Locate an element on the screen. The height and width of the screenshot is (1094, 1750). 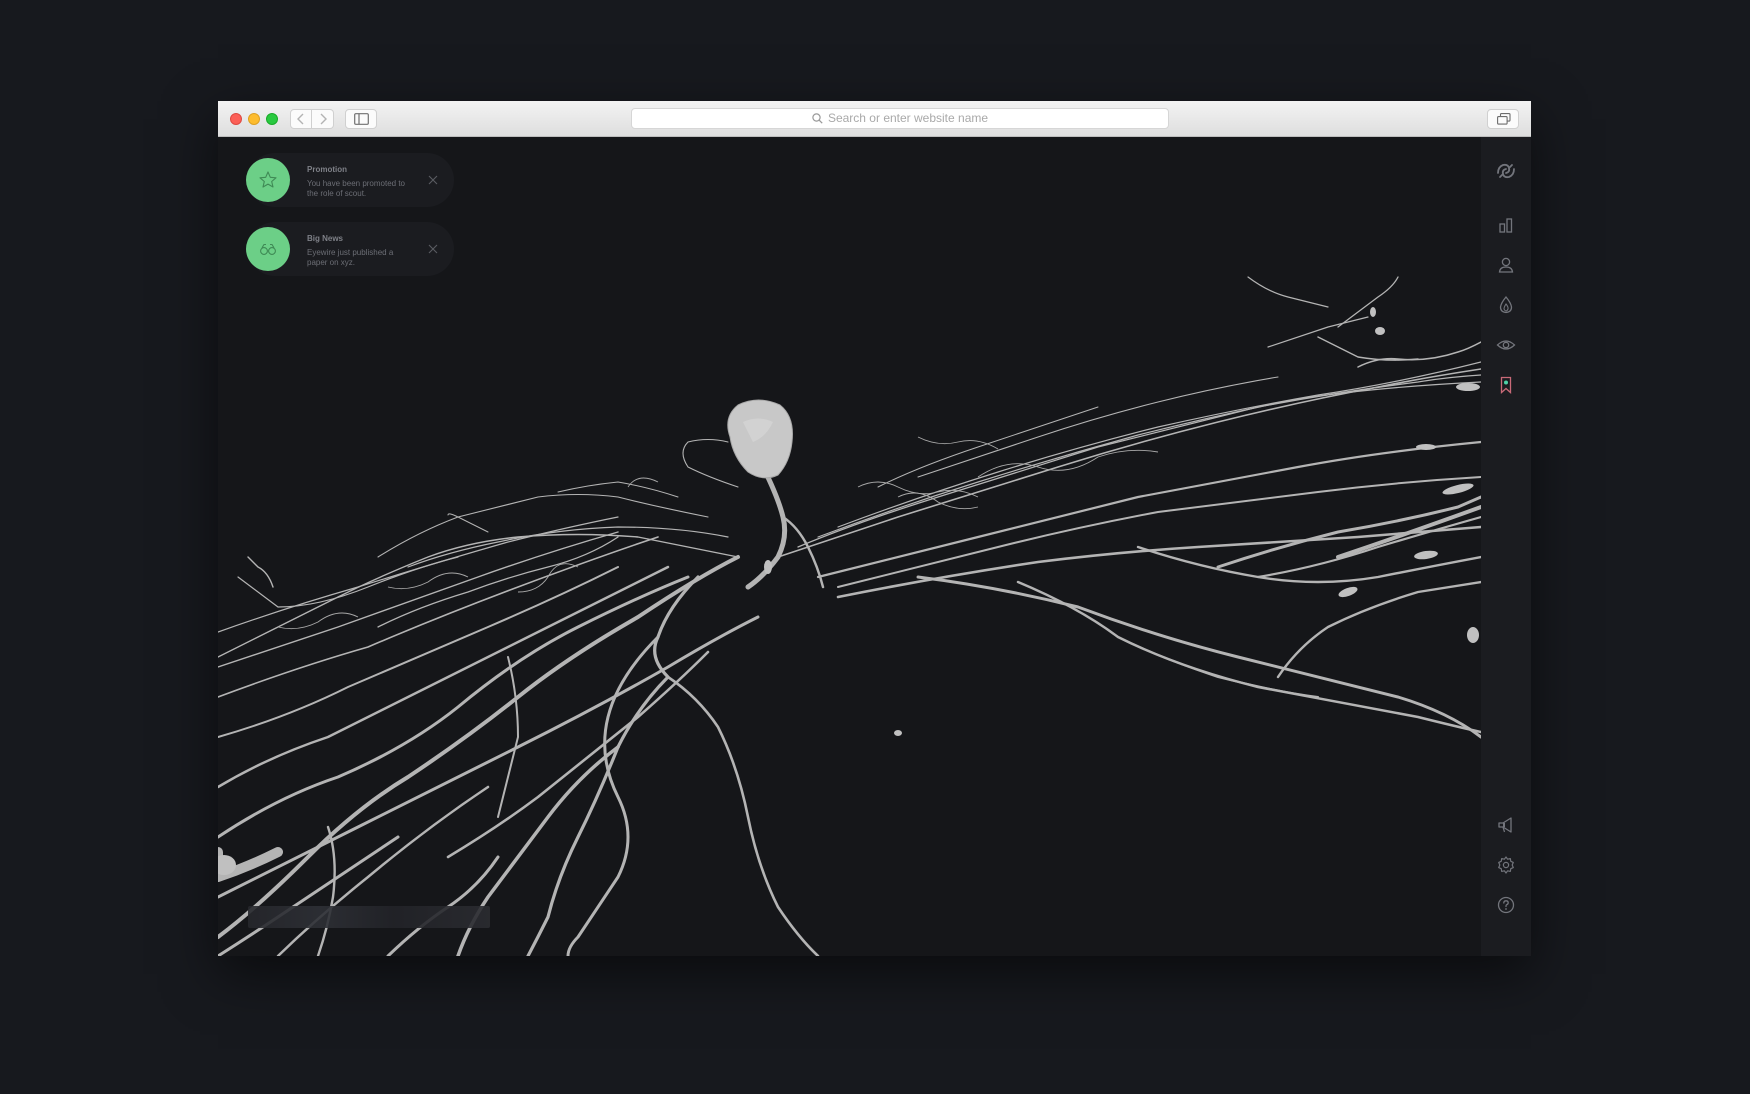
announcements-button is located at coordinates (1506, 825).